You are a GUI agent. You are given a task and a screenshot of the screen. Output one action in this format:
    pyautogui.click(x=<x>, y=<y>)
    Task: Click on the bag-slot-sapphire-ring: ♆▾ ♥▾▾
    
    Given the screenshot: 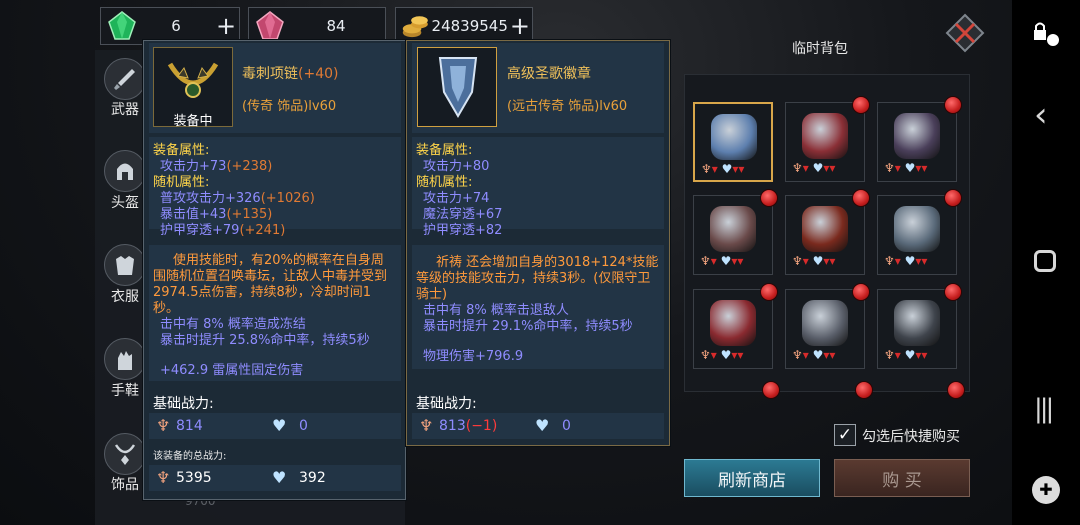 What is the action you would take?
    pyautogui.click(x=917, y=235)
    